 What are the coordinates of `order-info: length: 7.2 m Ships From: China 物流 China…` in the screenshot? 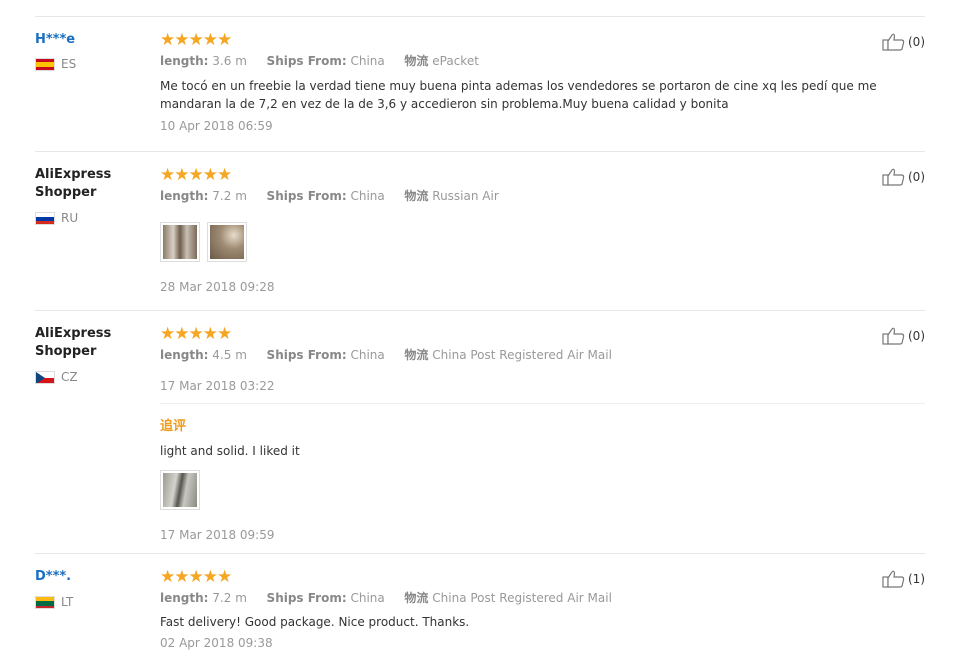 It's located at (520, 598).